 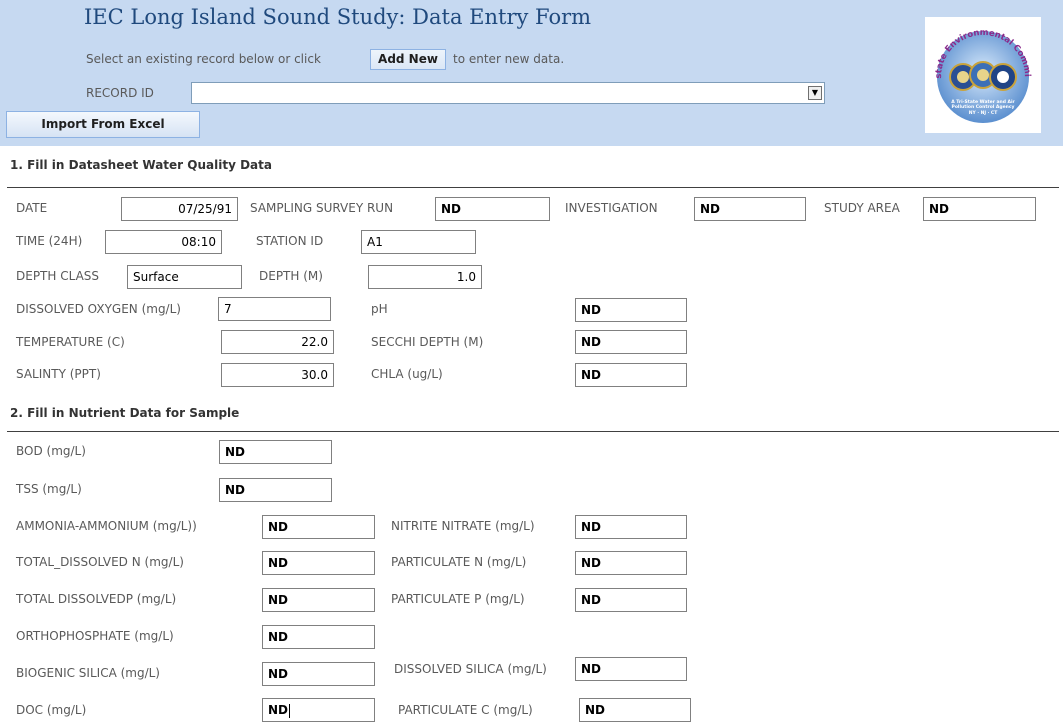 What do you see at coordinates (983, 107) in the screenshot?
I see `svg-text: Pollution Control Agency` at bounding box center [983, 107].